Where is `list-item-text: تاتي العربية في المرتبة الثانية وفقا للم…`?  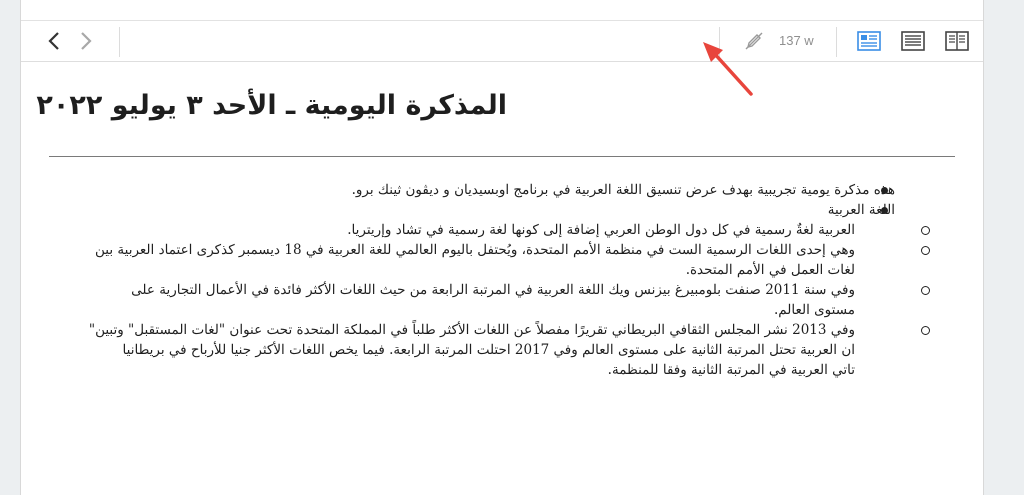 list-item-text: تاتي العربية في المرتبة الثانية وفقا للم… is located at coordinates (731, 370).